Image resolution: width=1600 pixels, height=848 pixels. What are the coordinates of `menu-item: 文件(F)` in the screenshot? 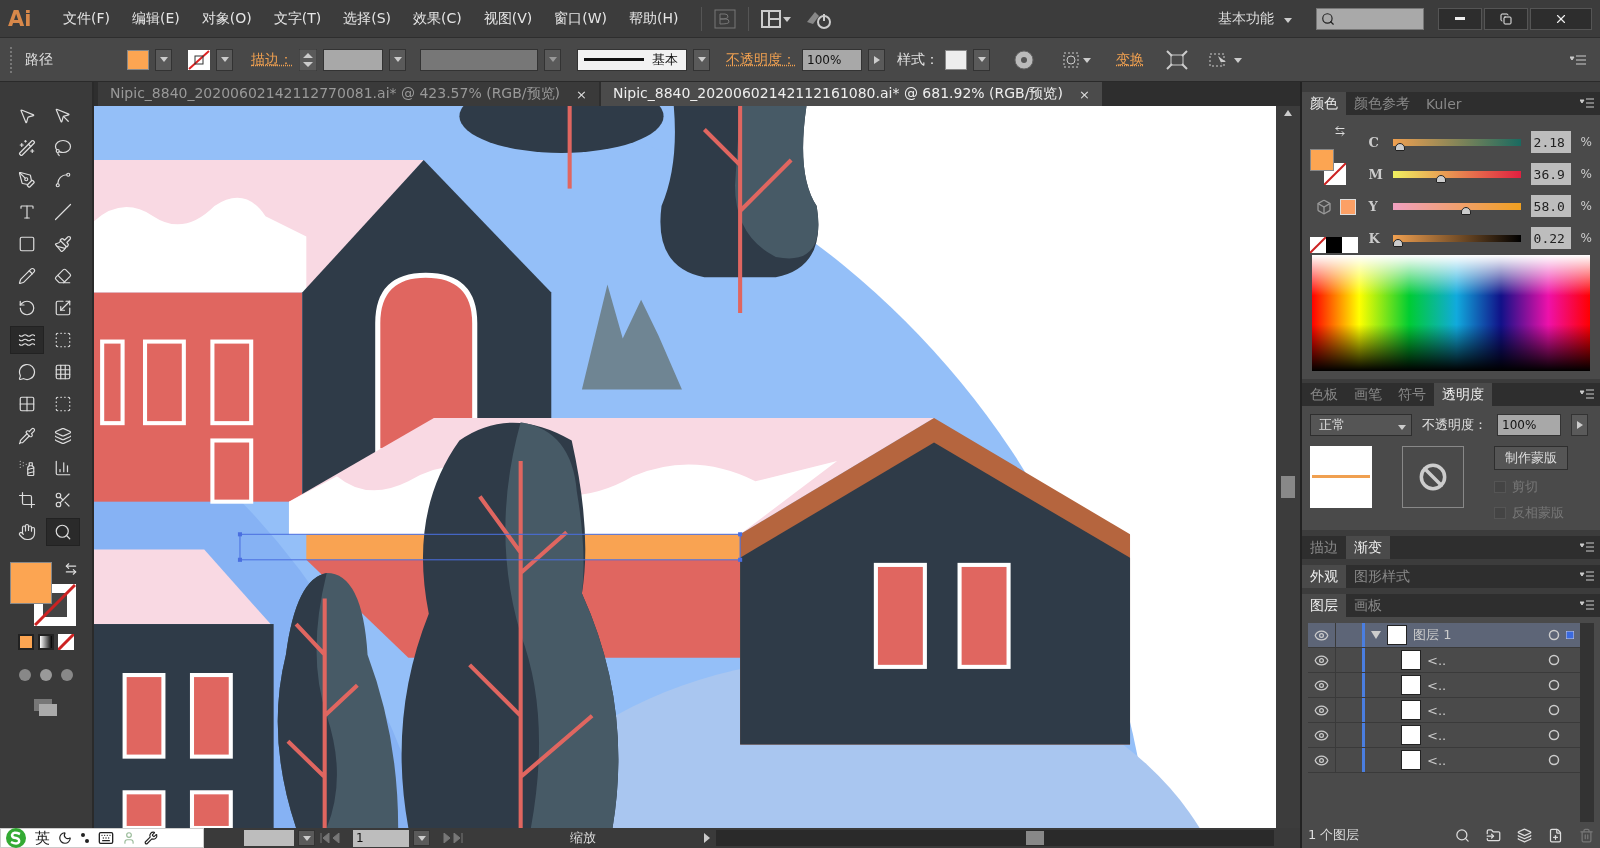 It's located at (86, 18).